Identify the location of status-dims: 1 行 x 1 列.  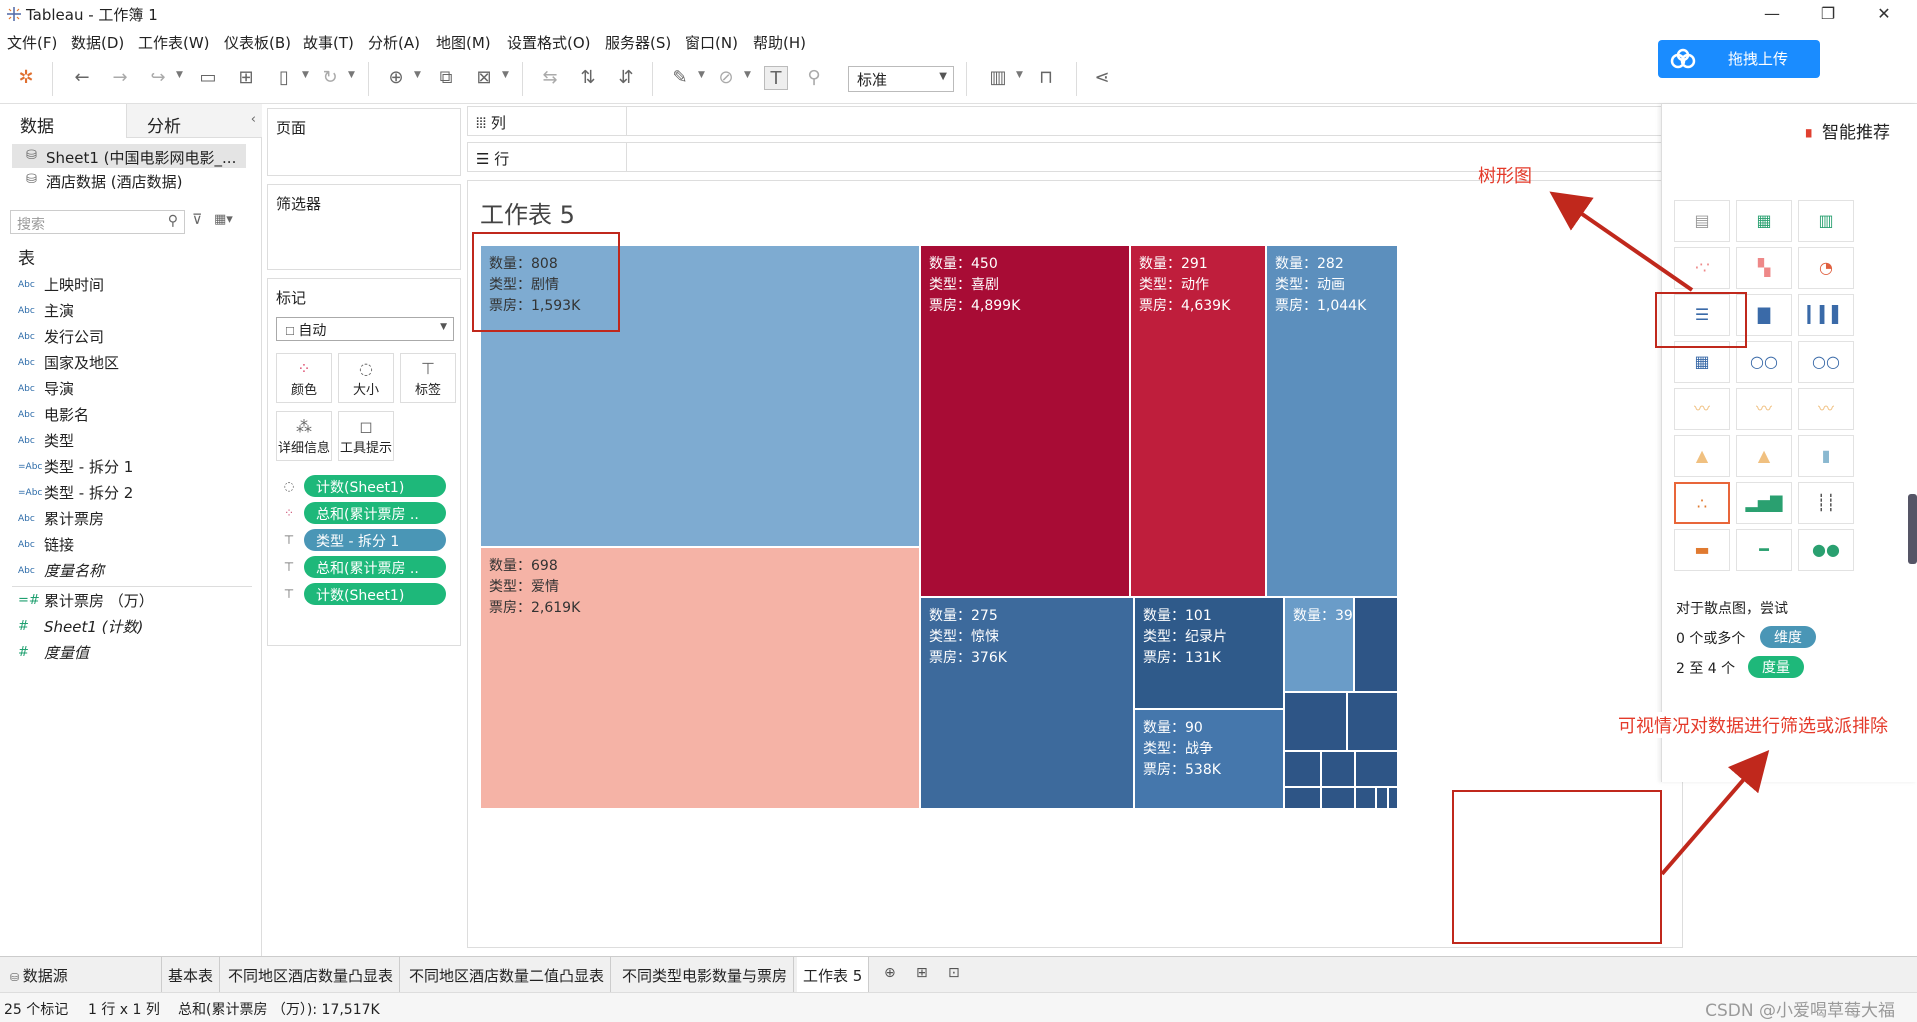
(124, 1010).